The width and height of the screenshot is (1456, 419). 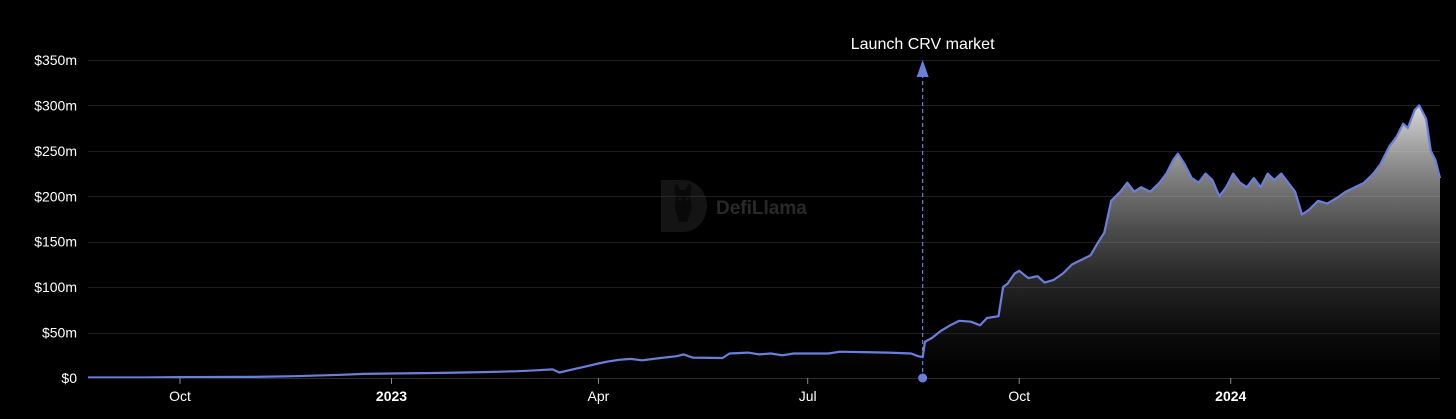 I want to click on y-tick-label: $350m, so click(x=55, y=60).